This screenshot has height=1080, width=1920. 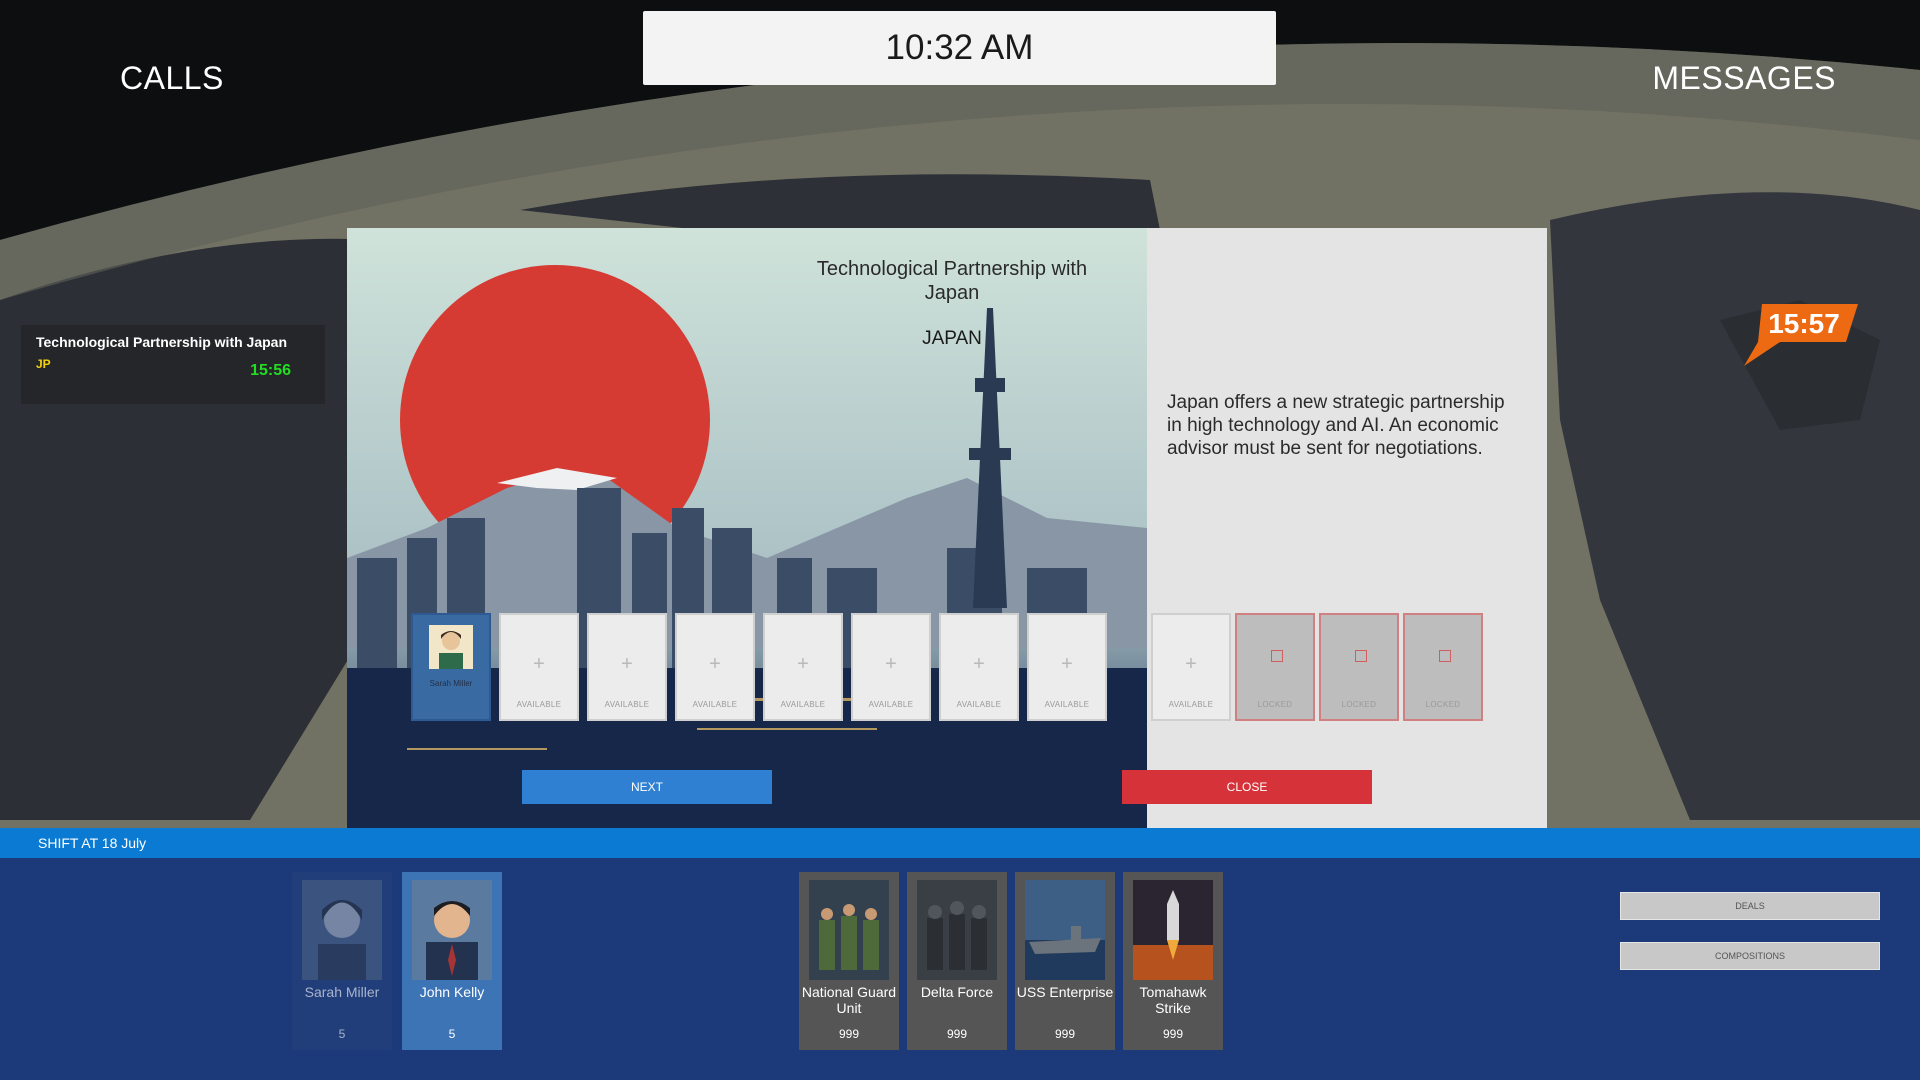 I want to click on slot-occupied: Sarah Miller, so click(x=451, y=667).